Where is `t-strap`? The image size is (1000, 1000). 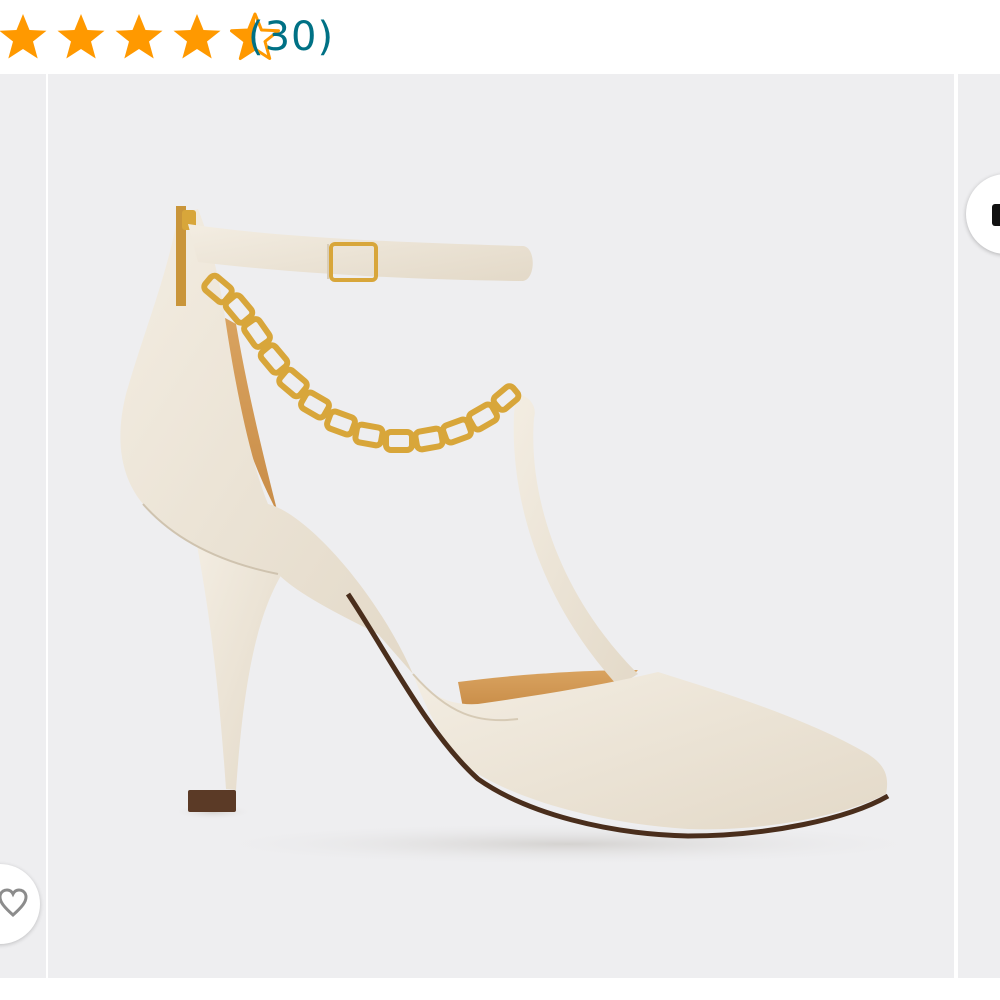 t-strap is located at coordinates (575, 540).